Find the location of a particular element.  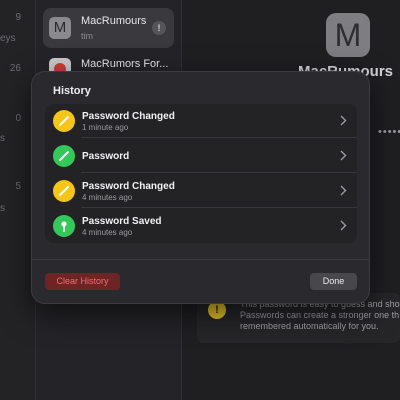

dialog-title: History is located at coordinates (72, 91).